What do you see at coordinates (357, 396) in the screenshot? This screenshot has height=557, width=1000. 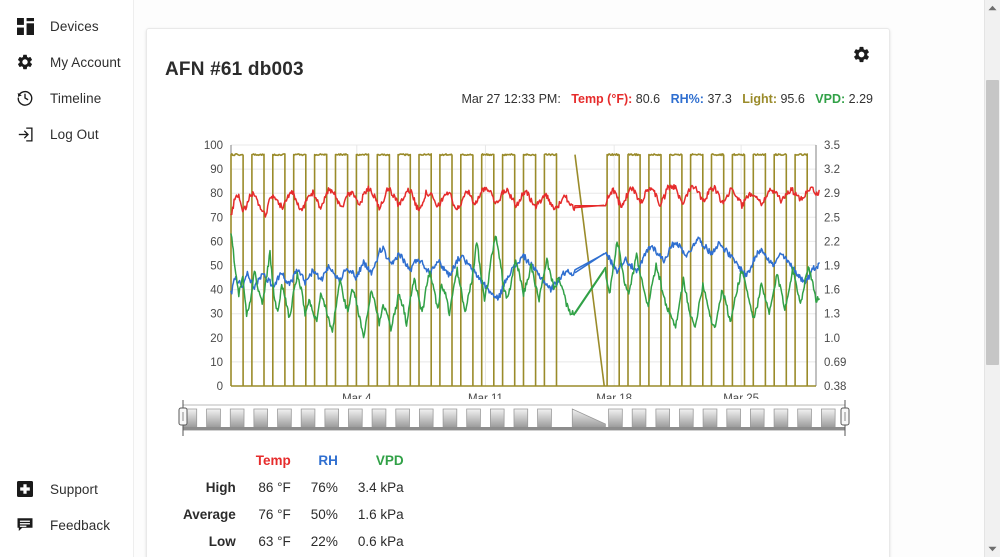 I see `svg-text: Mar 4` at bounding box center [357, 396].